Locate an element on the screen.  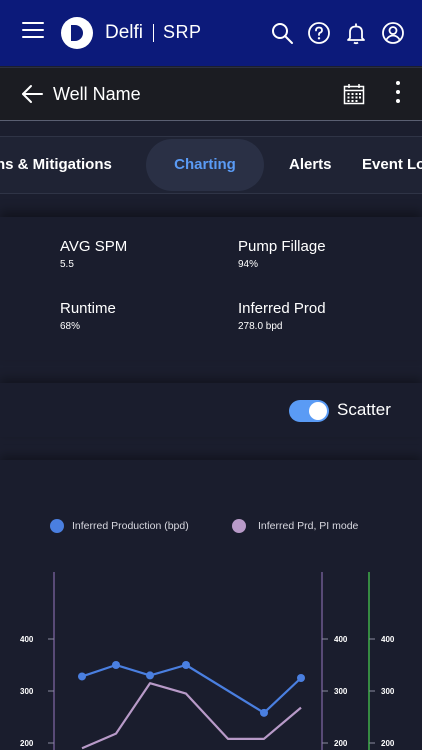
help-icon is located at coordinates (319, 33).